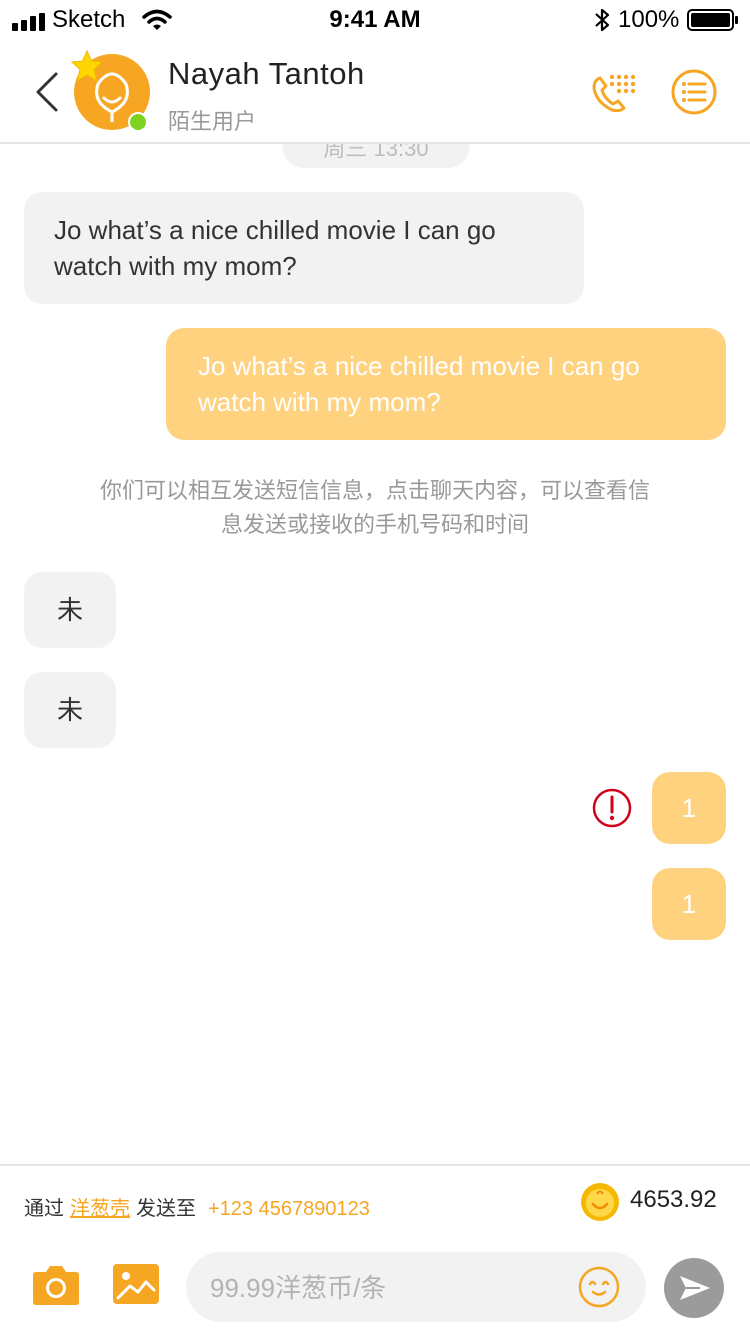 The width and height of the screenshot is (750, 1336). Describe the element at coordinates (166, 1209) in the screenshot. I see `send-to-label: 发送至` at that location.